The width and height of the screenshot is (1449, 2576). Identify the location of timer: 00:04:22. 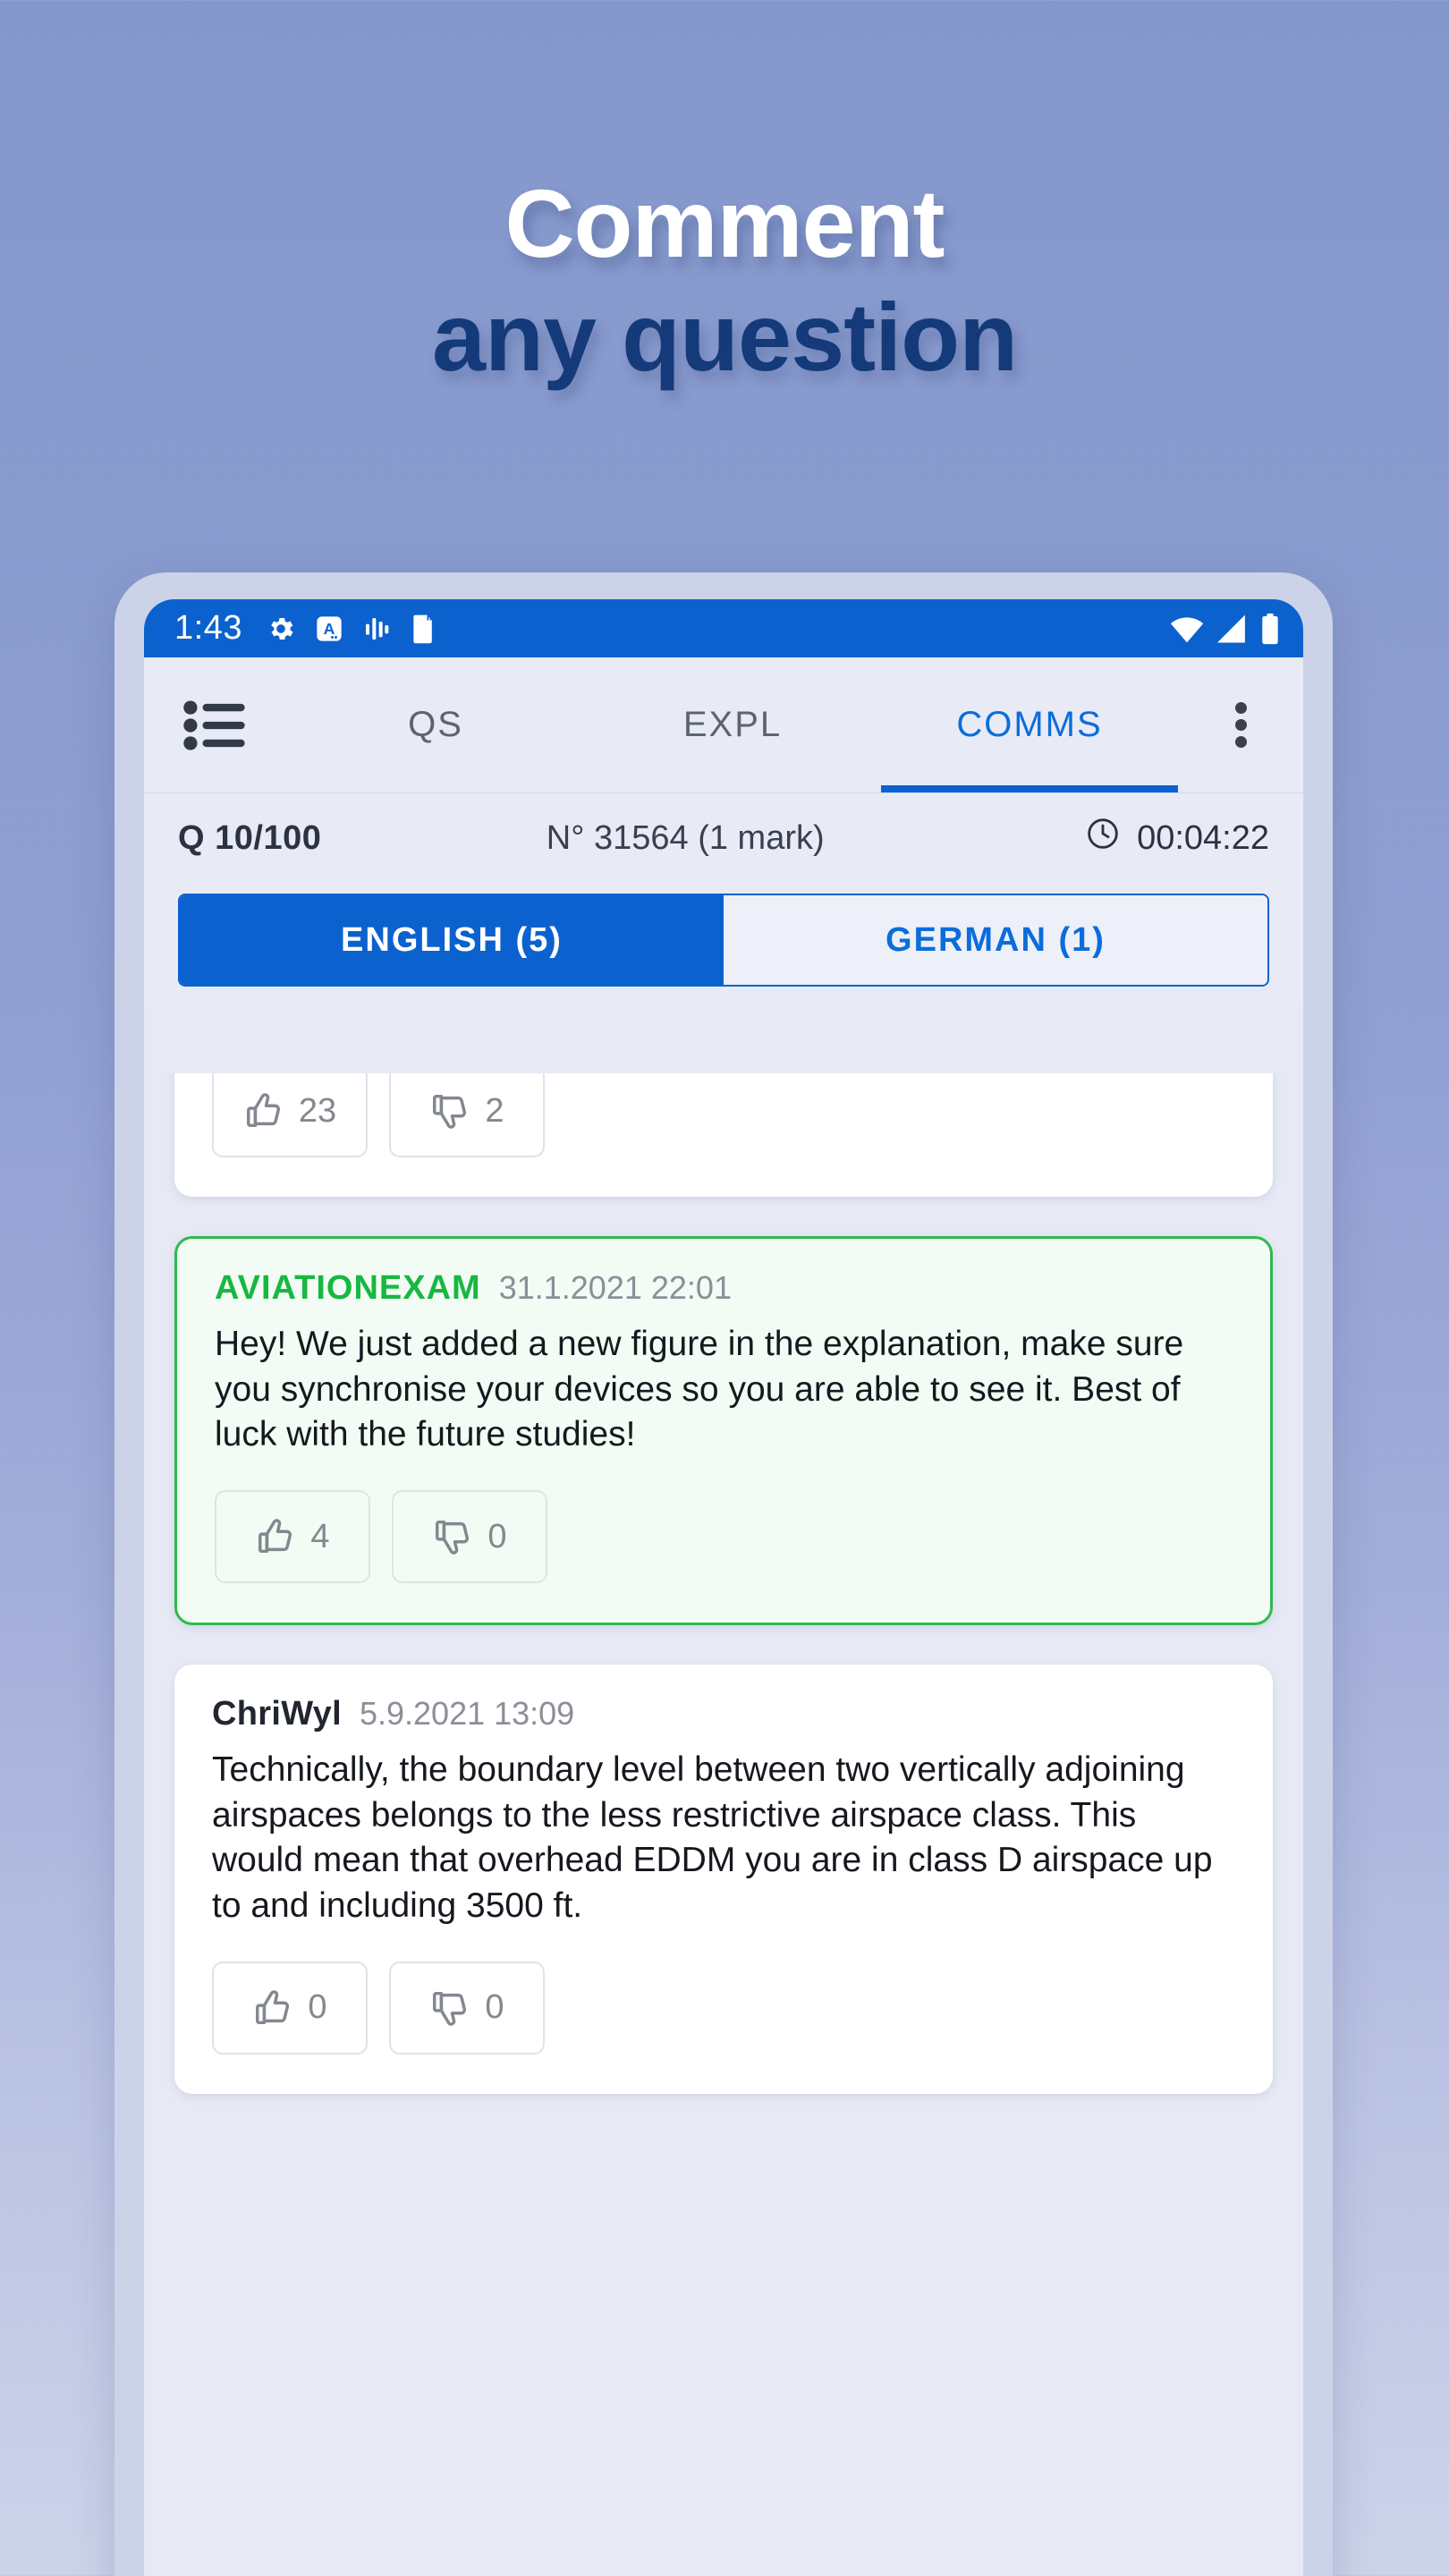
(1177, 838).